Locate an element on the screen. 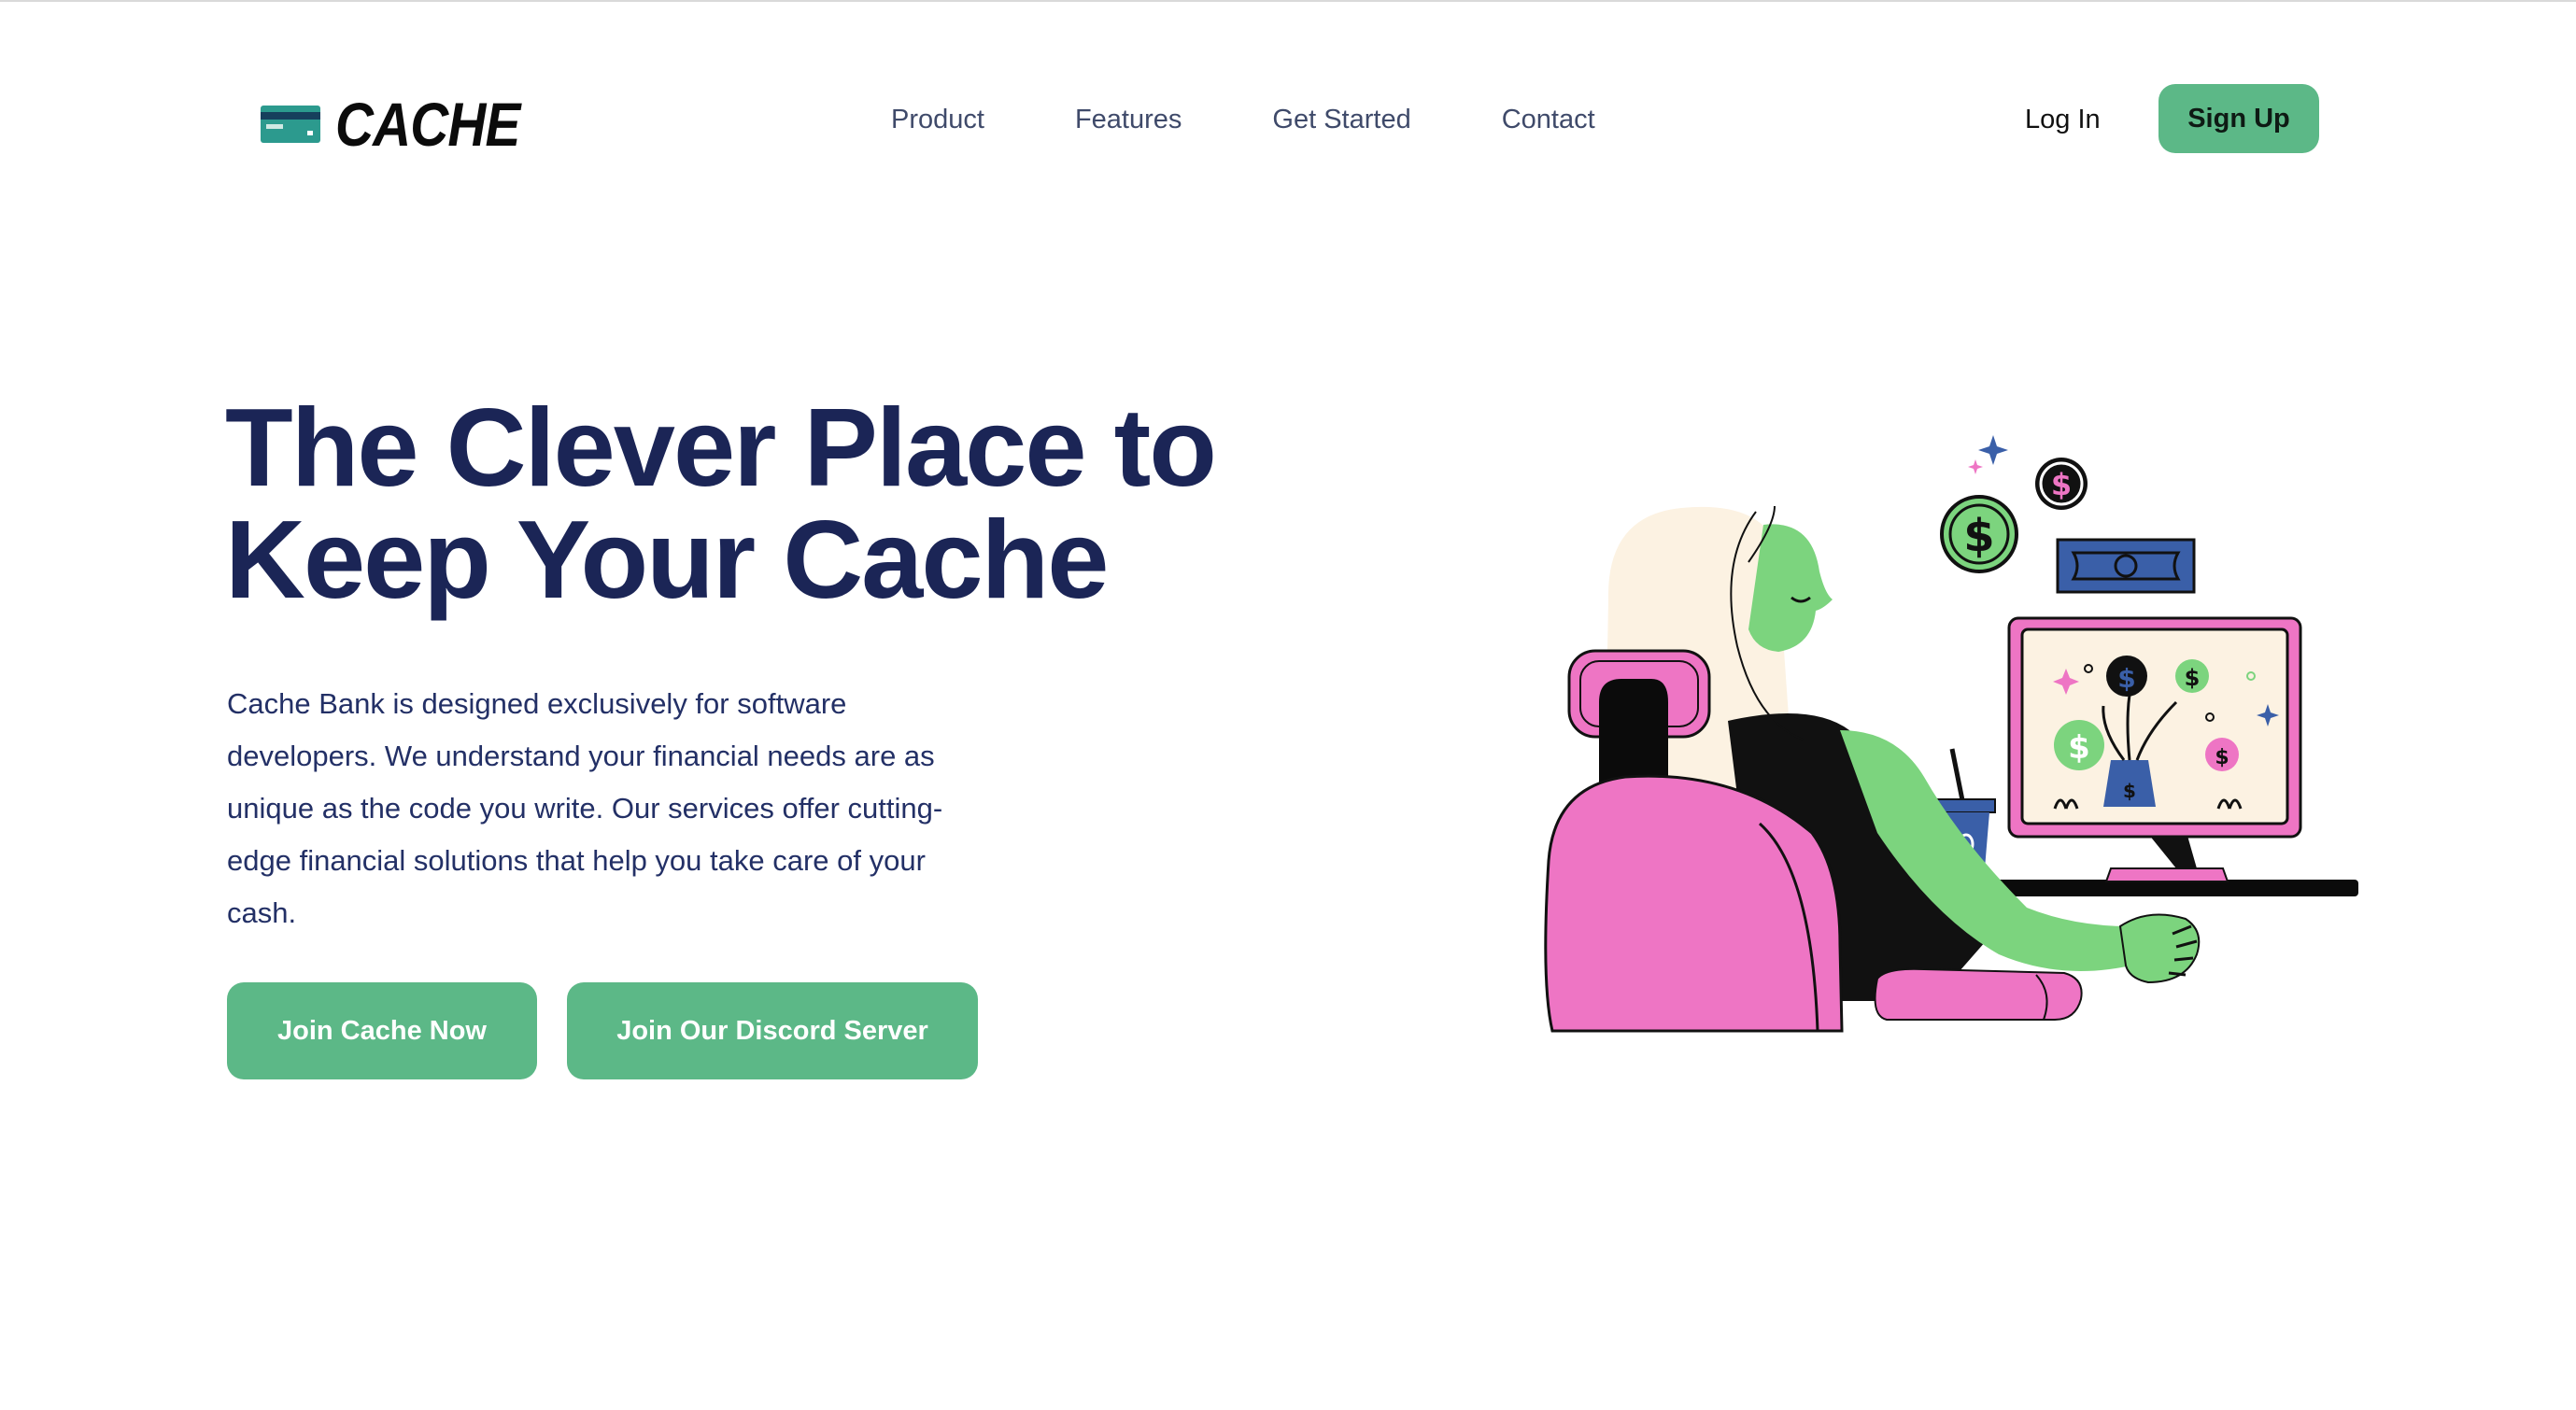 This screenshot has width=2576, height=1410. nav-link-features: Features is located at coordinates (1128, 119).